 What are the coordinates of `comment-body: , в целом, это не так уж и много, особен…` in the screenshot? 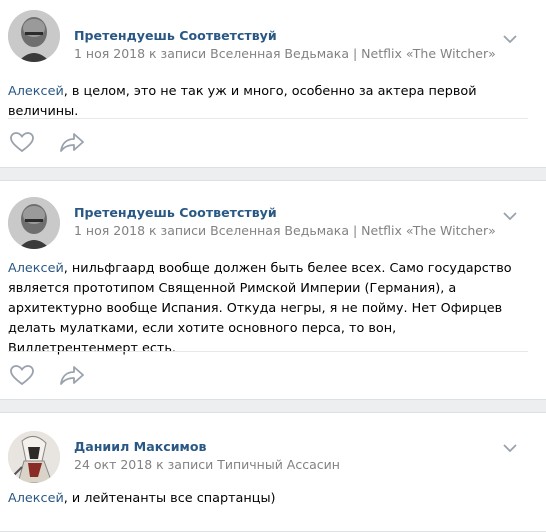 It's located at (242, 101).